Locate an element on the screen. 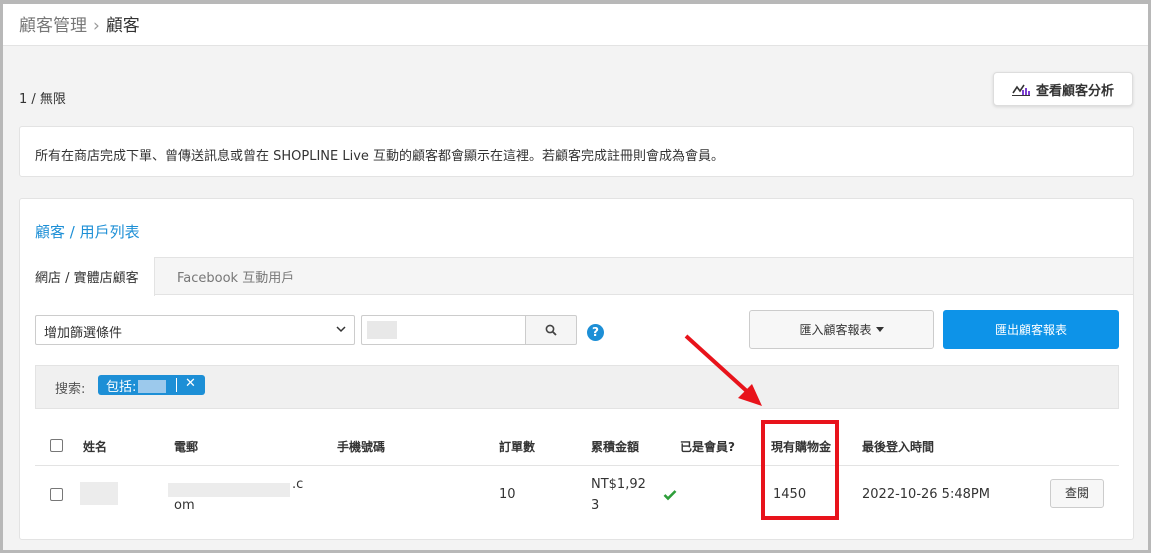 The image size is (1151, 553). table-header-divider is located at coordinates (577, 465).